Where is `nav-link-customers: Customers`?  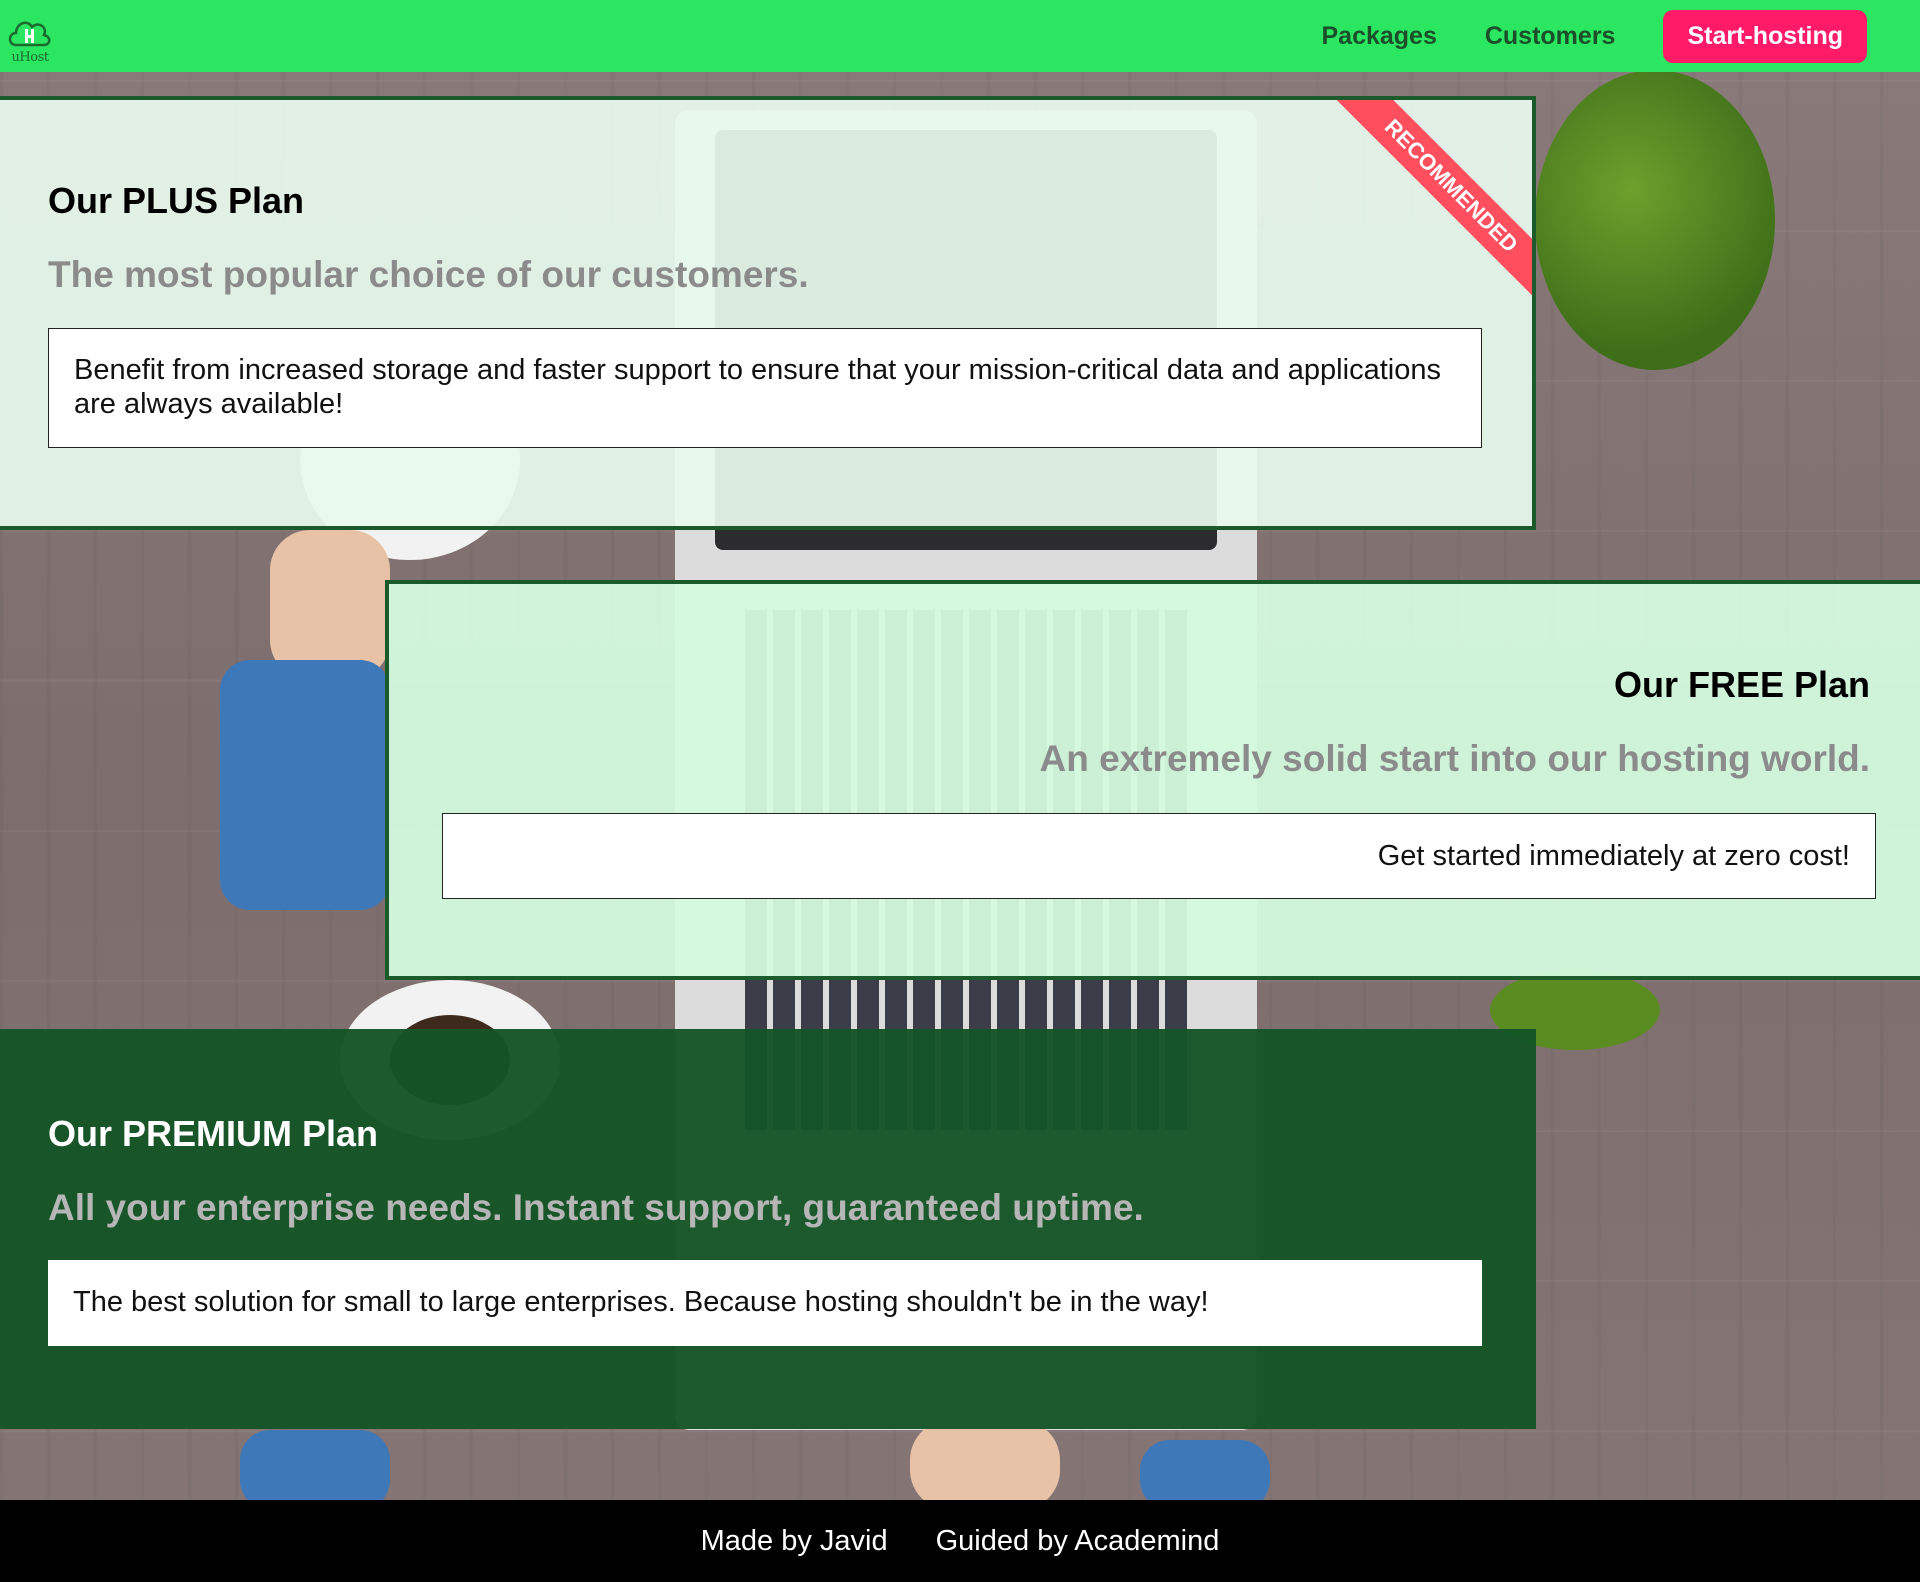 nav-link-customers: Customers is located at coordinates (1550, 36).